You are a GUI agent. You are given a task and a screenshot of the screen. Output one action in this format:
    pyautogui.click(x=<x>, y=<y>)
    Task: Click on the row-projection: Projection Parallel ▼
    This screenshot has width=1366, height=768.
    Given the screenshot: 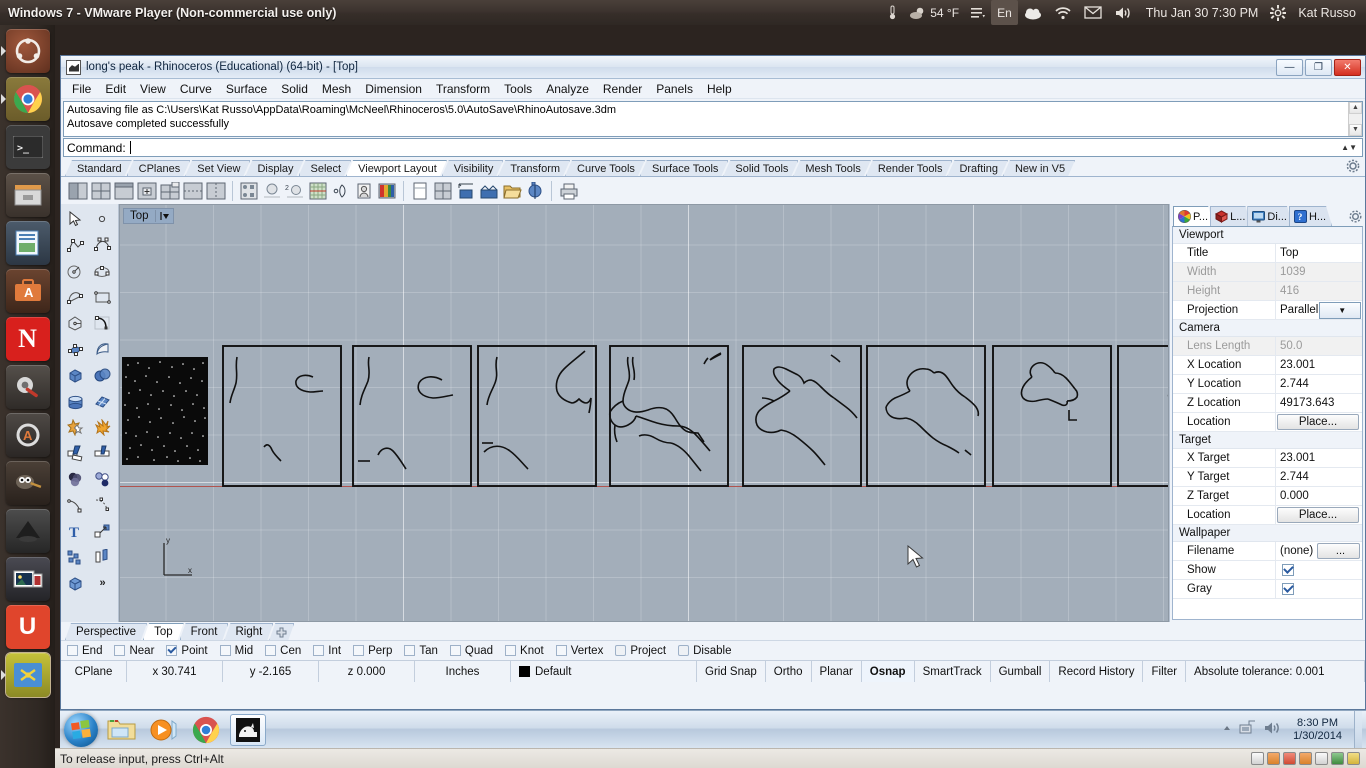 What is the action you would take?
    pyautogui.click(x=1267, y=310)
    